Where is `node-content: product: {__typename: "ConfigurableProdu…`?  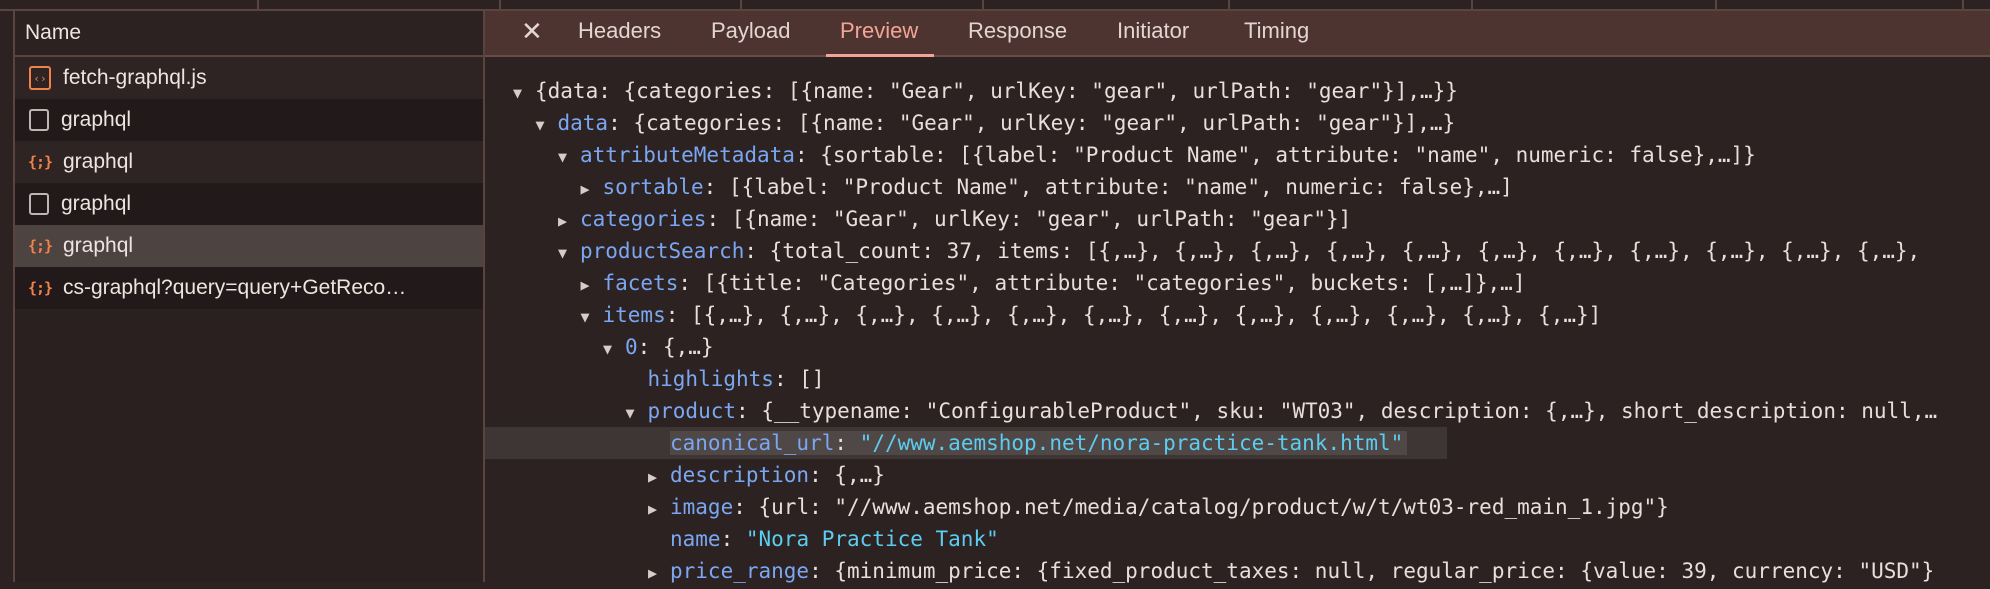 node-content: product: {__typename: "ConfigurableProdu… is located at coordinates (1292, 411).